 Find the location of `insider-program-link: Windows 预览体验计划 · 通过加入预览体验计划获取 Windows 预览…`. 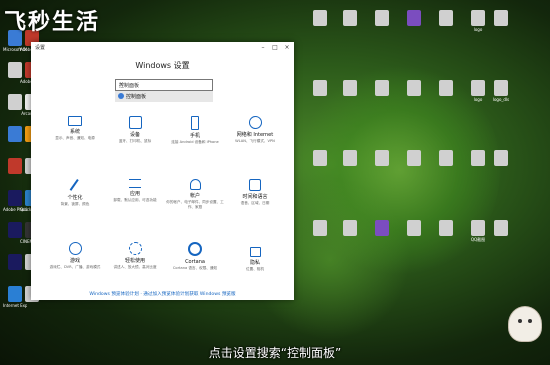

insider-program-link: Windows 预览体验计划 · 通过加入预览体验计划获取 Windows 预览… is located at coordinates (162, 294).